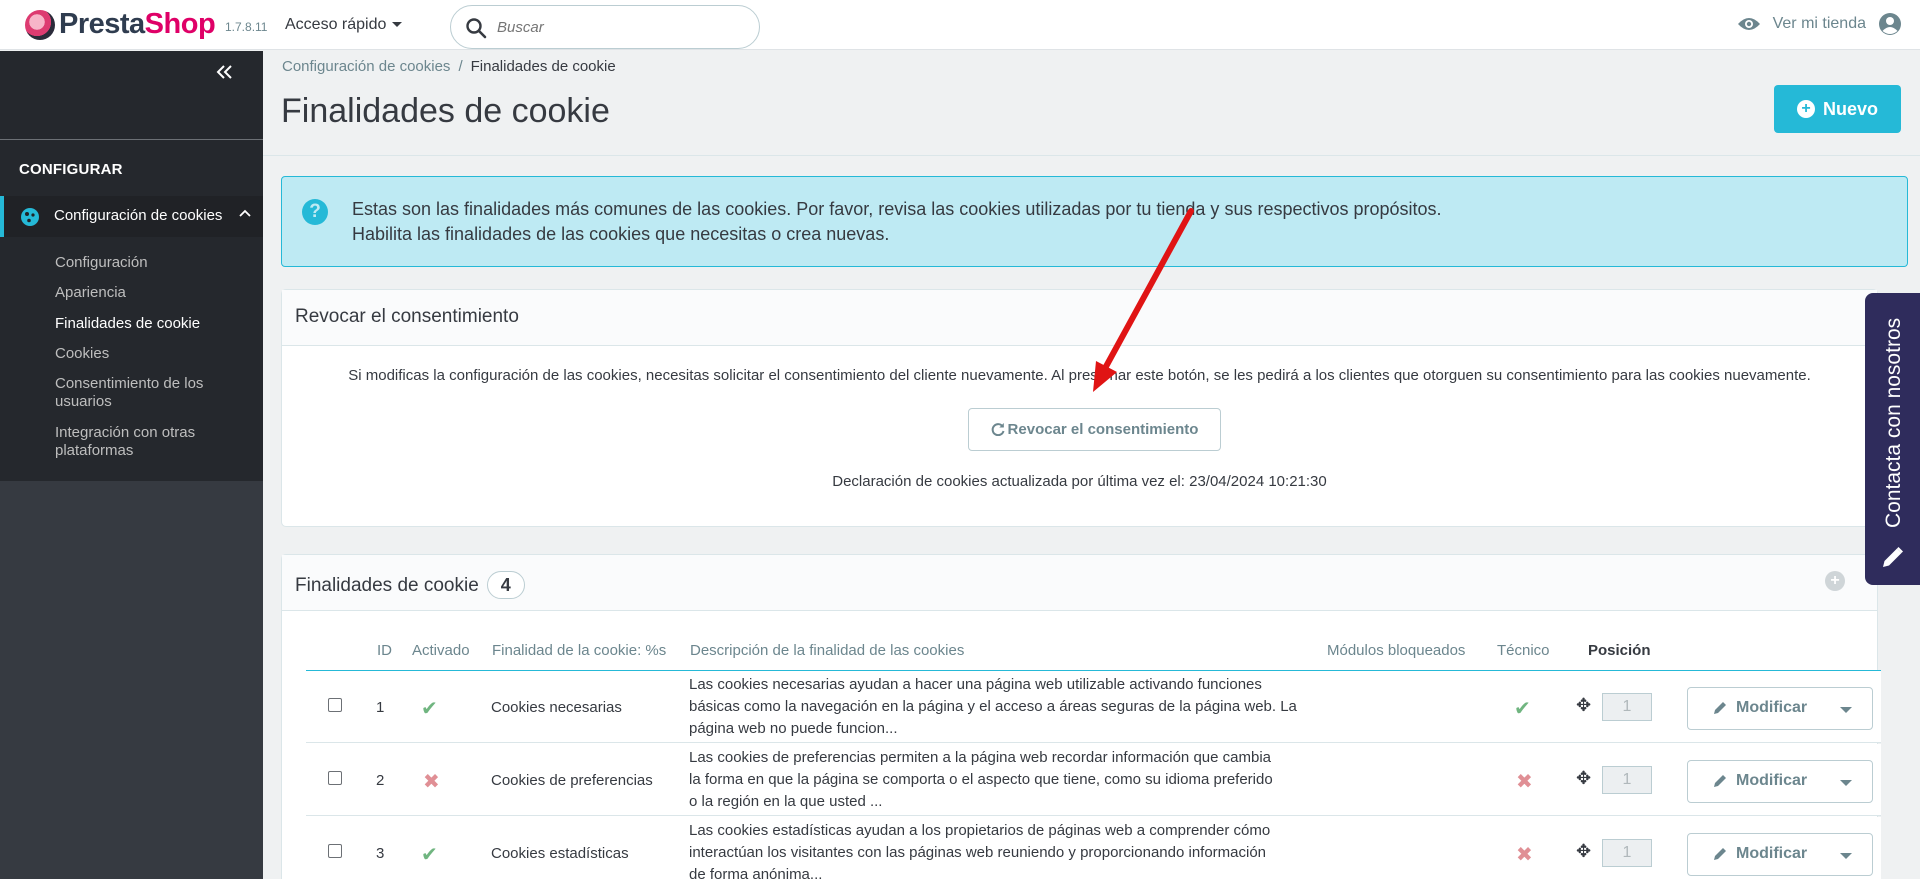 The width and height of the screenshot is (1920, 879). I want to click on add-row-icon: +, so click(1835, 581).